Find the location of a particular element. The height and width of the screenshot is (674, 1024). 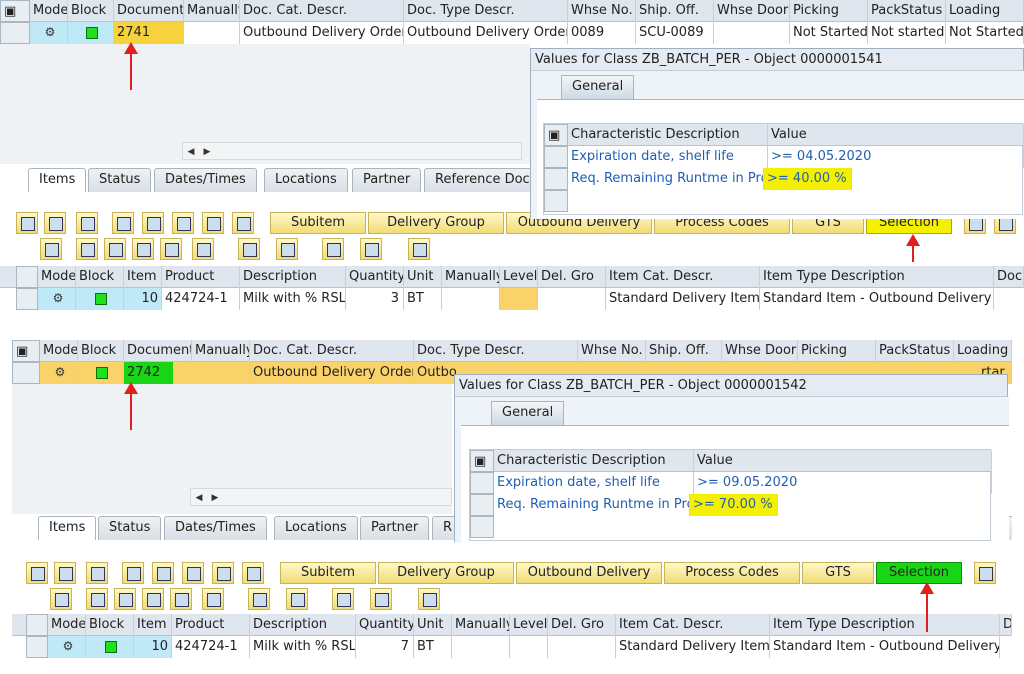

col-whse-door: Whse Door is located at coordinates (760, 351).